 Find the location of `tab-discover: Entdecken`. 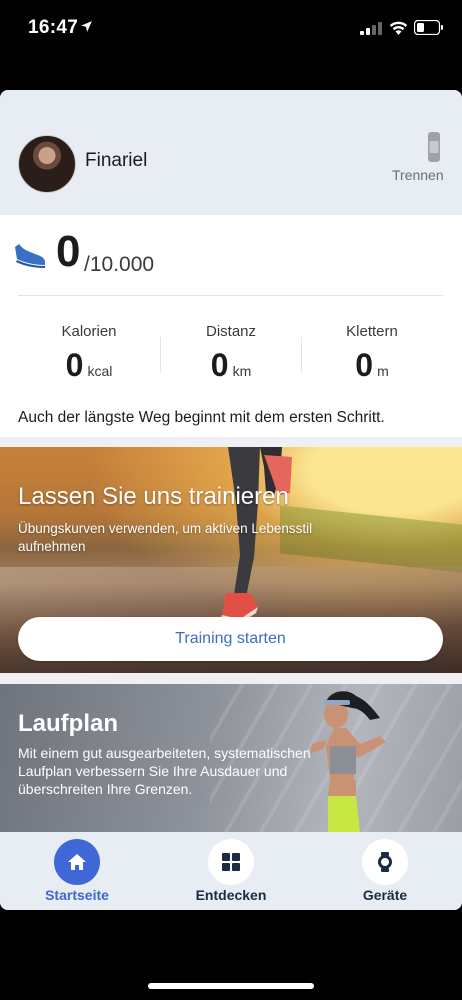

tab-discover: Entdecken is located at coordinates (231, 871).